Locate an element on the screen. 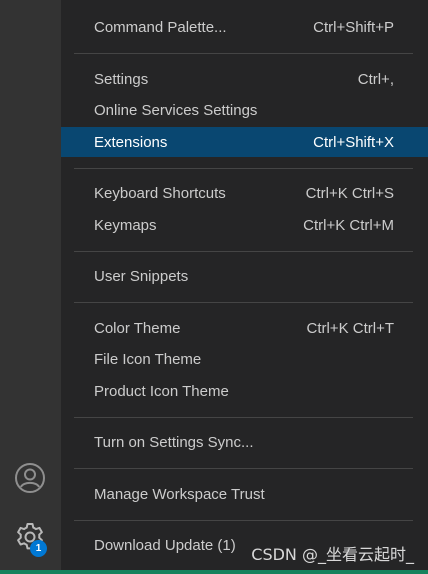 The height and width of the screenshot is (574, 428). menu-item-online-services-settings: Online Services Settings is located at coordinates (244, 110).